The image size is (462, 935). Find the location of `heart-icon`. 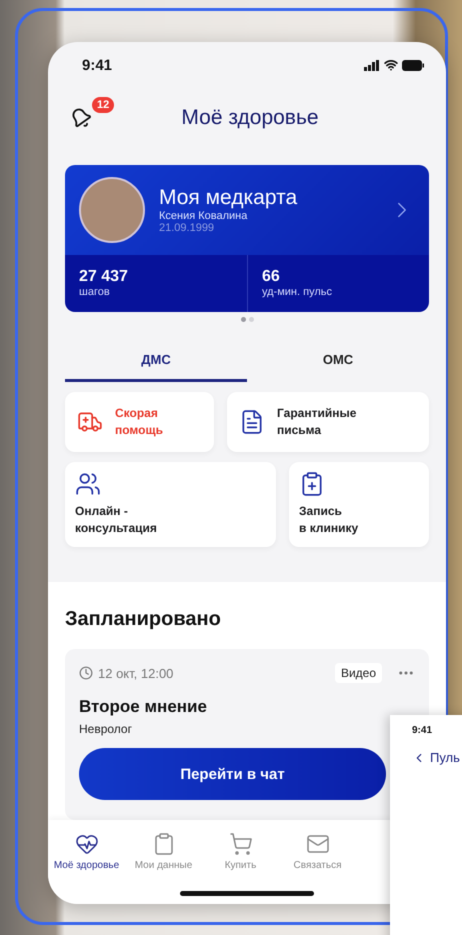

heart-icon is located at coordinates (86, 844).